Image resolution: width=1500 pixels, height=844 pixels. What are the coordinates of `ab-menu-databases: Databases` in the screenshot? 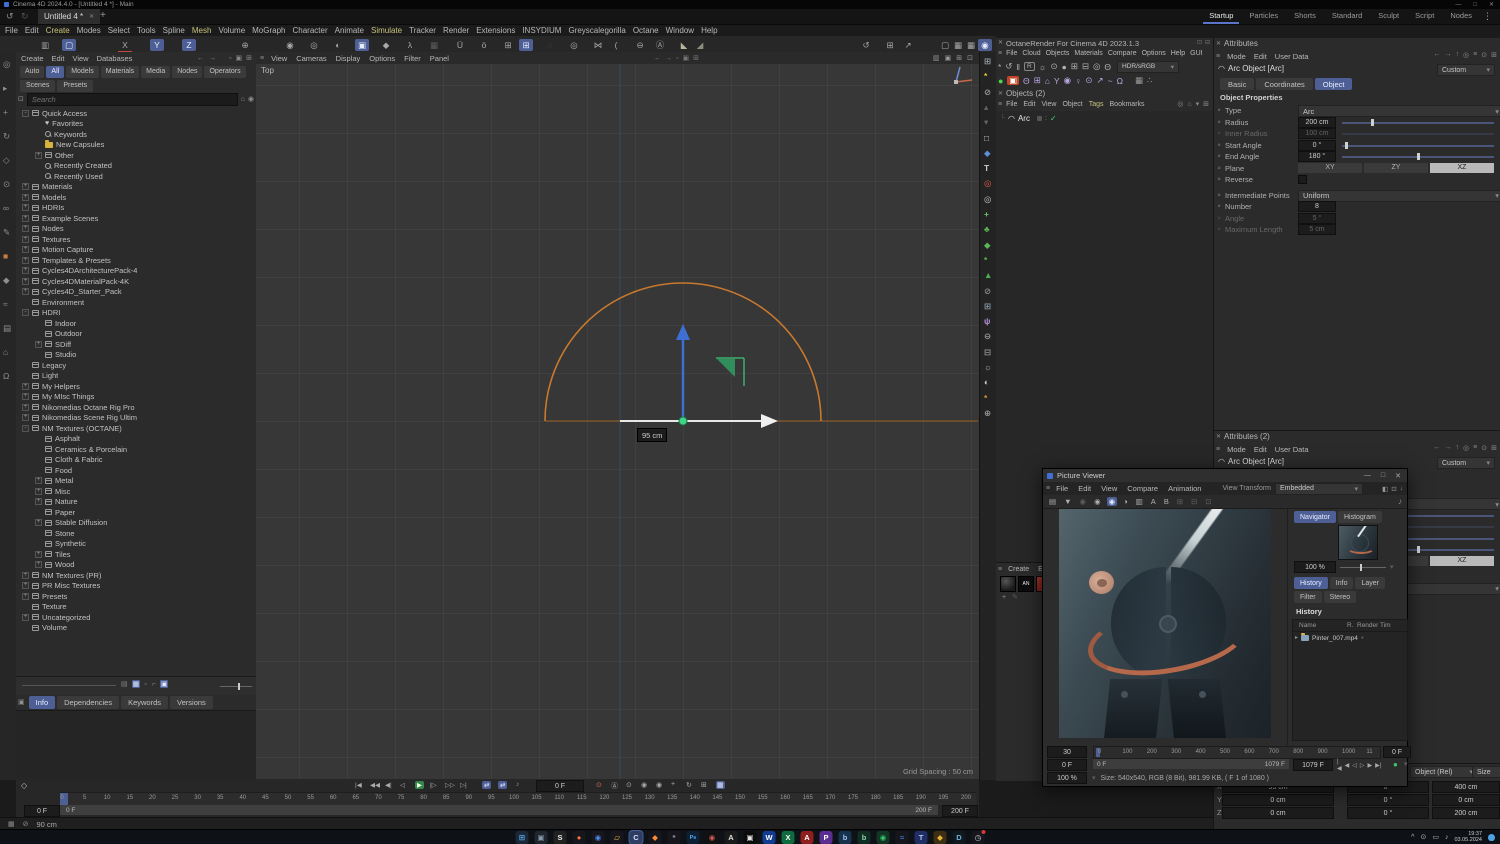 It's located at (115, 58).